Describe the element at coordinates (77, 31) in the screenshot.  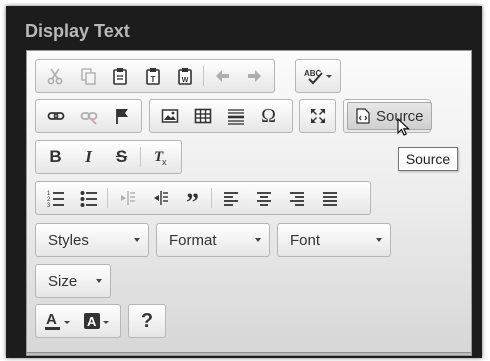
I see `window-title: Display Text` at that location.